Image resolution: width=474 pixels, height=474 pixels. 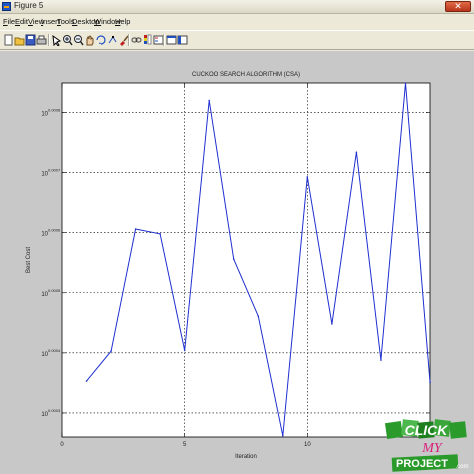 I want to click on edit-plot-icon, so click(x=56, y=40).